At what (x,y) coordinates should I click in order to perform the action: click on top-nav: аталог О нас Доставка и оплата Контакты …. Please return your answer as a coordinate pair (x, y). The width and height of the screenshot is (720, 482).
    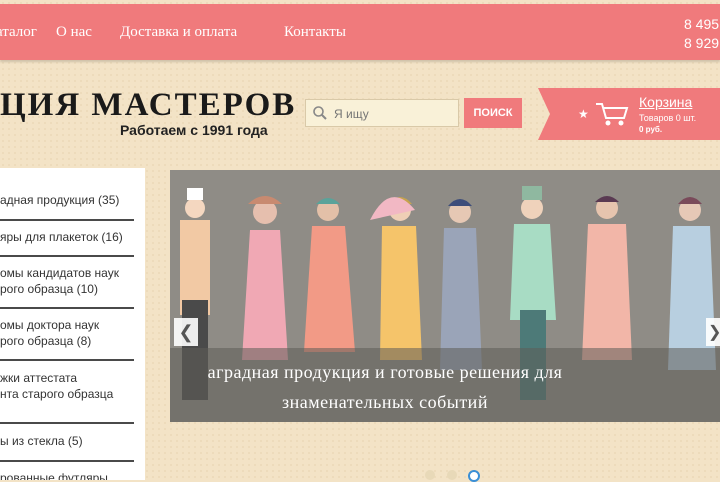
    Looking at the image, I should click on (360, 32).